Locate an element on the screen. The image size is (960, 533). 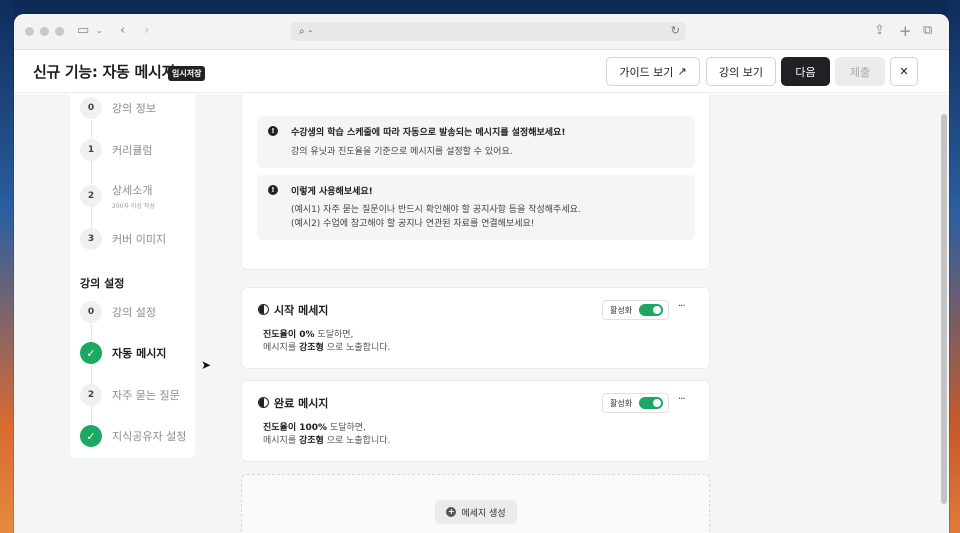
chevron-down-icon: ⌄ is located at coordinates (99, 31).